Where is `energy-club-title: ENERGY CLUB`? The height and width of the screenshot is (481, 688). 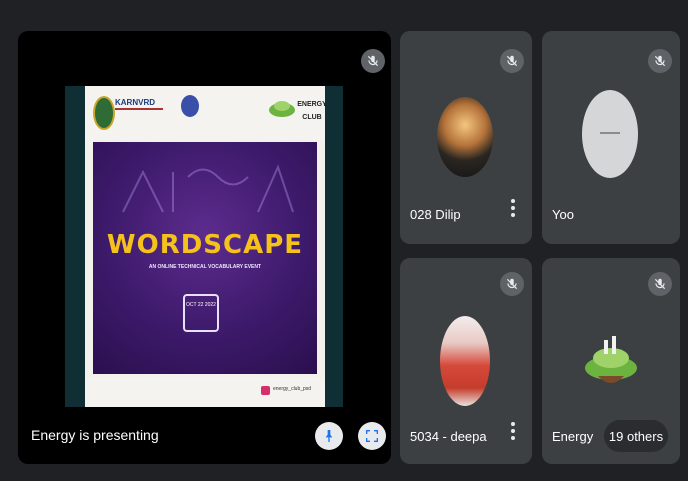
energy-club-title: ENERGY CLUB is located at coordinates (311, 111).